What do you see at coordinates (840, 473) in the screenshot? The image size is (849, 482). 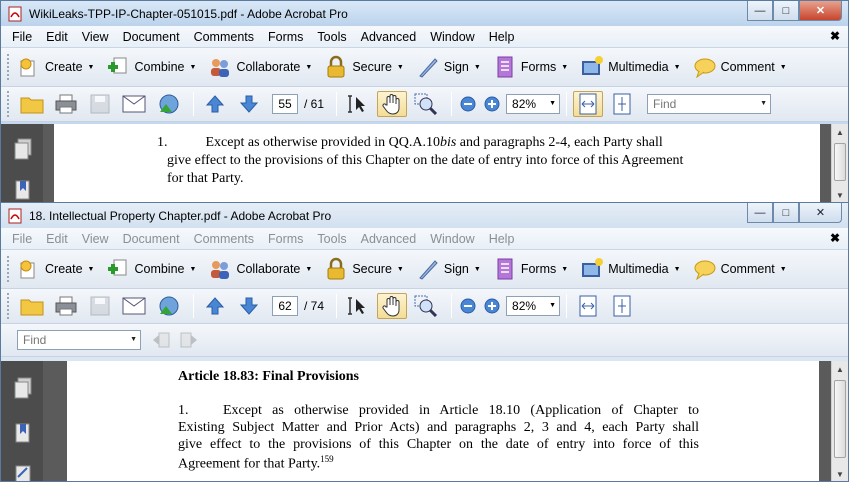 I see `scroll-down-arrow: ▼` at bounding box center [840, 473].